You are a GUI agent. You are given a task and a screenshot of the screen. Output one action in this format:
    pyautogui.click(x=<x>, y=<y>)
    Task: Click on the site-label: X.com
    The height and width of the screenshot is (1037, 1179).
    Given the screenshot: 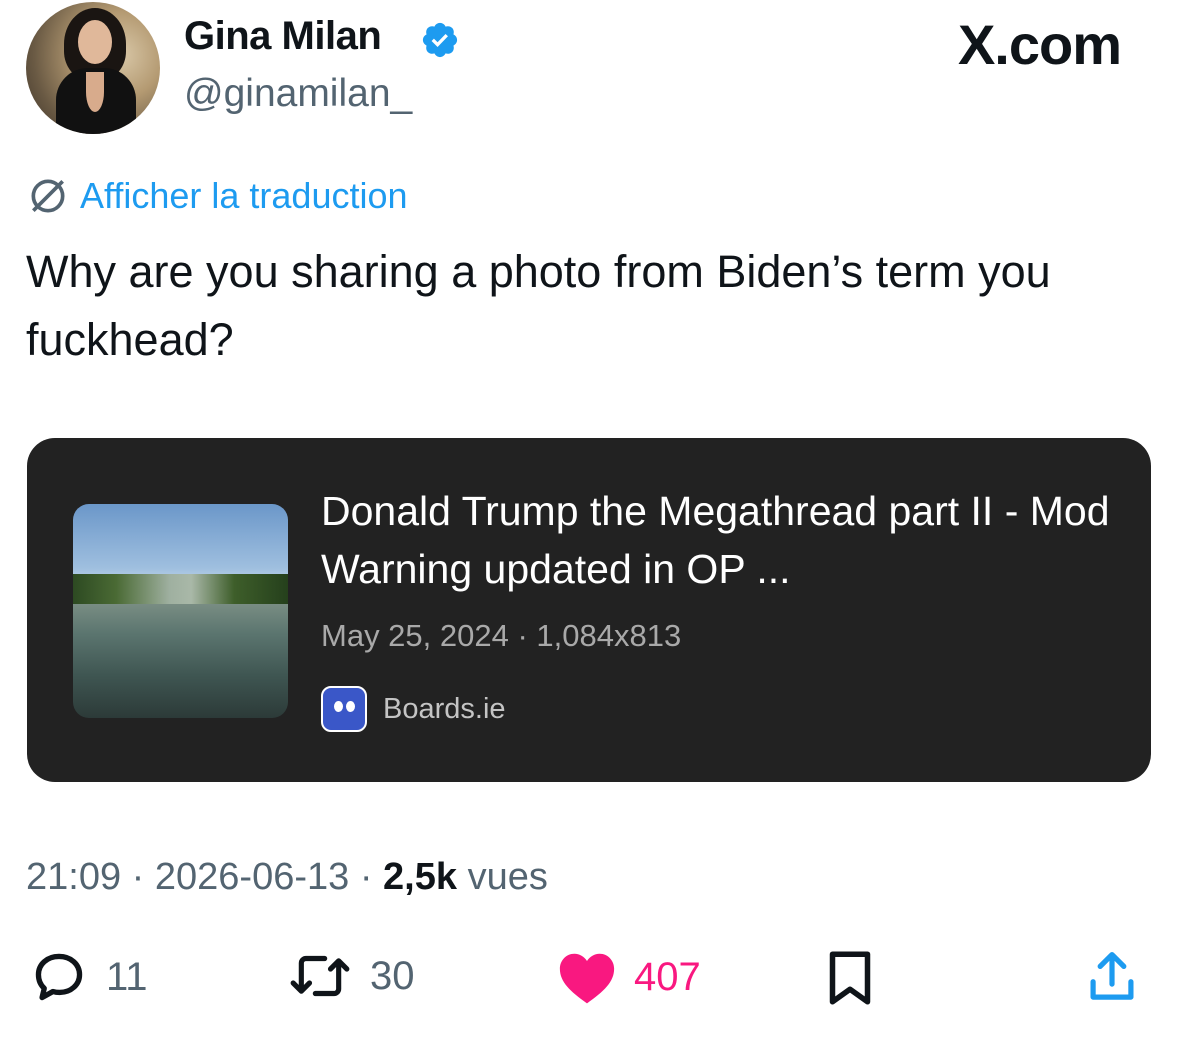 What is the action you would take?
    pyautogui.click(x=1039, y=44)
    